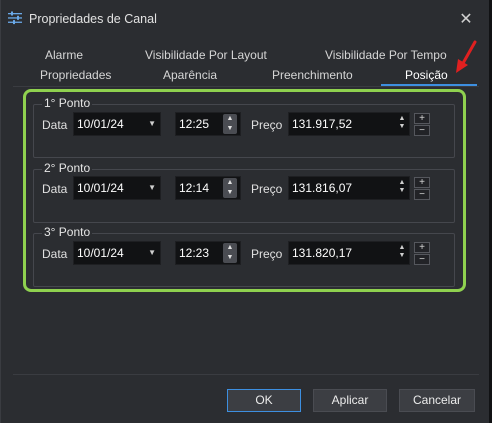 Image resolution: width=492 pixels, height=423 pixels. I want to click on point-3-price-field: 131.820,17, so click(349, 253).